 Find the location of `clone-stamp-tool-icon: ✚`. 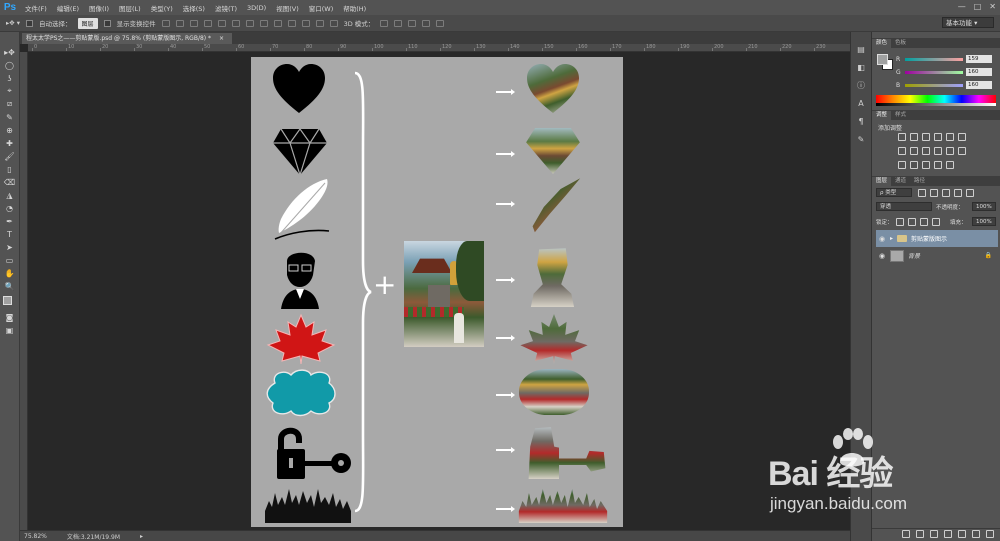

clone-stamp-tool-icon: ✚ is located at coordinates (10, 143).